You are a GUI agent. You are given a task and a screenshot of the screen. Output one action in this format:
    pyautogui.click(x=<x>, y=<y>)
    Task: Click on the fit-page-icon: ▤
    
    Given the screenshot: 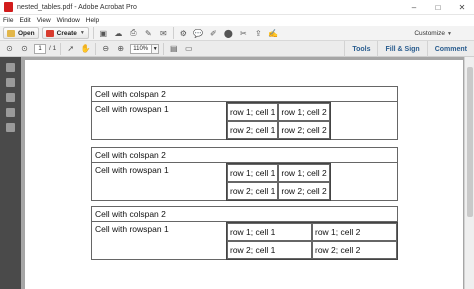 What is the action you would take?
    pyautogui.click(x=173, y=48)
    